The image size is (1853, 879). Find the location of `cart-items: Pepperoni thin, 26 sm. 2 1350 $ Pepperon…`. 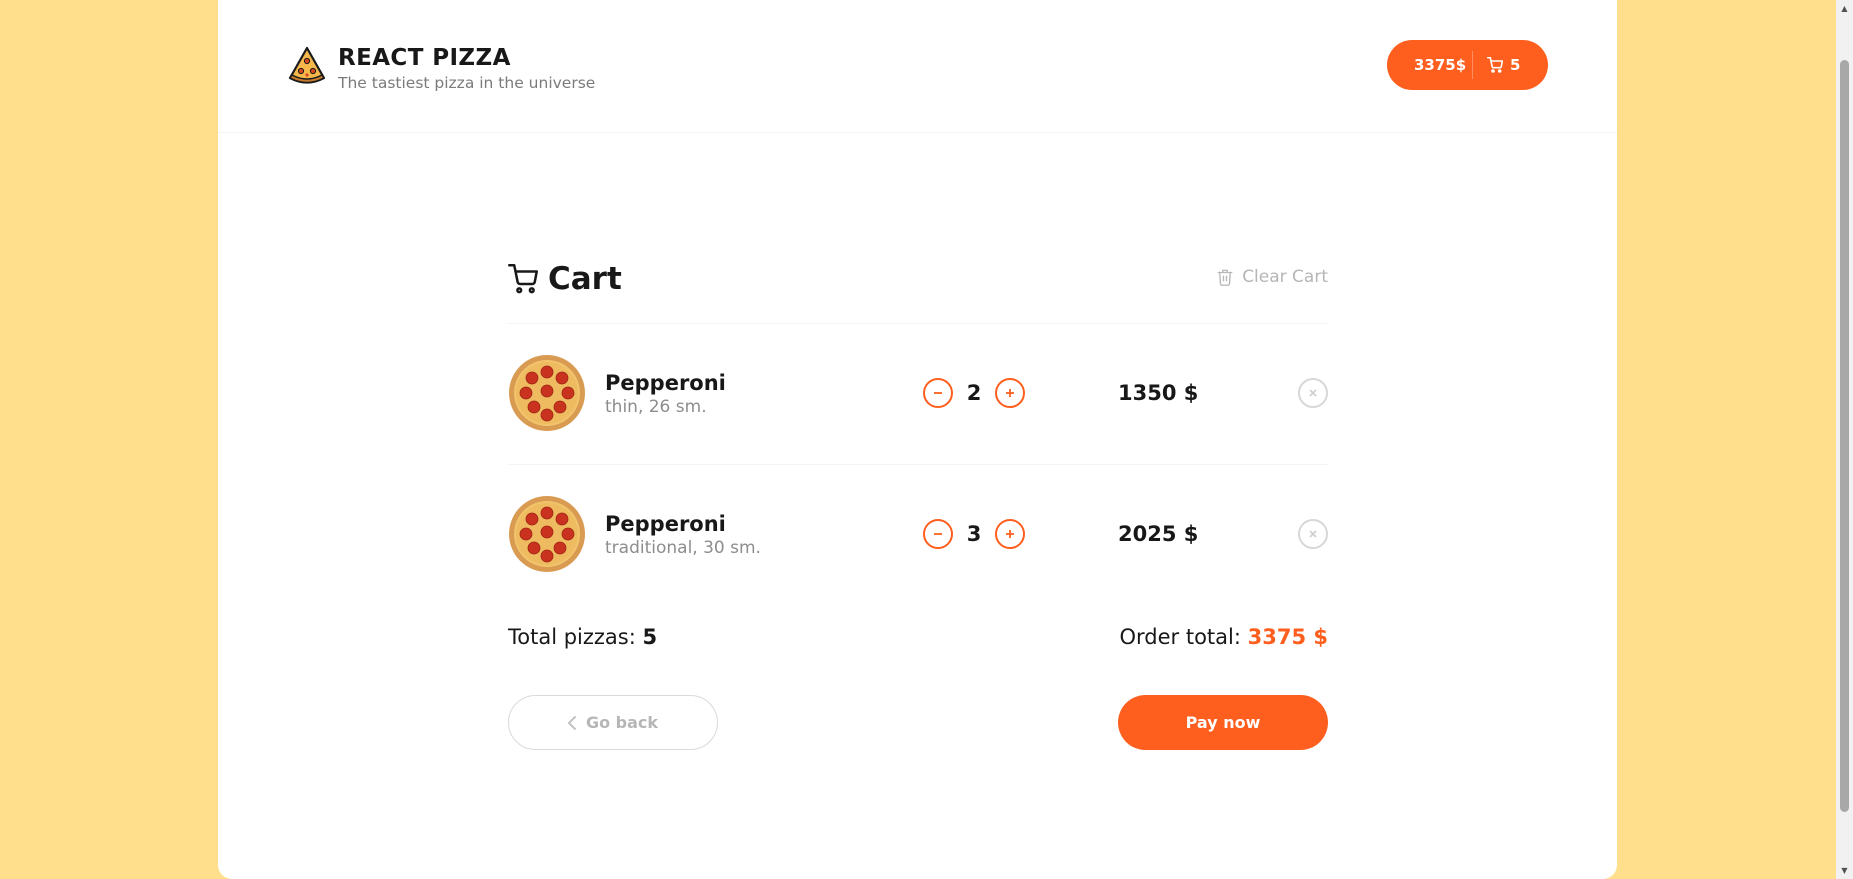

cart-items: Pepperoni thin, 26 sm. 2 1350 $ Pepperon… is located at coordinates (918, 464).